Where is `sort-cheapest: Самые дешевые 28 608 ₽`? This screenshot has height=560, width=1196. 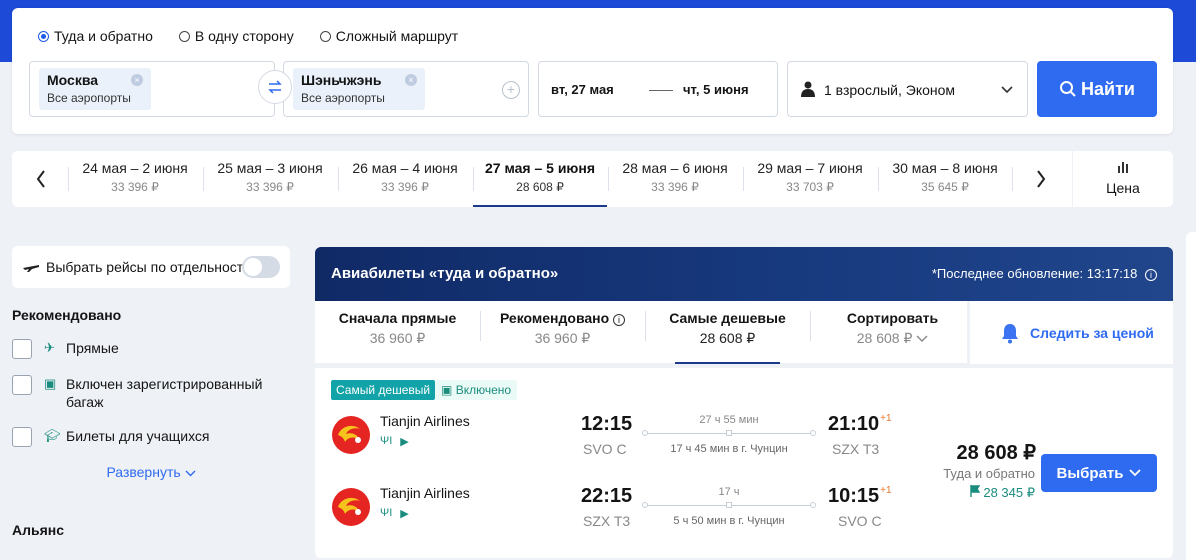
sort-cheapest: Самые дешевые 28 608 ₽ is located at coordinates (727, 332).